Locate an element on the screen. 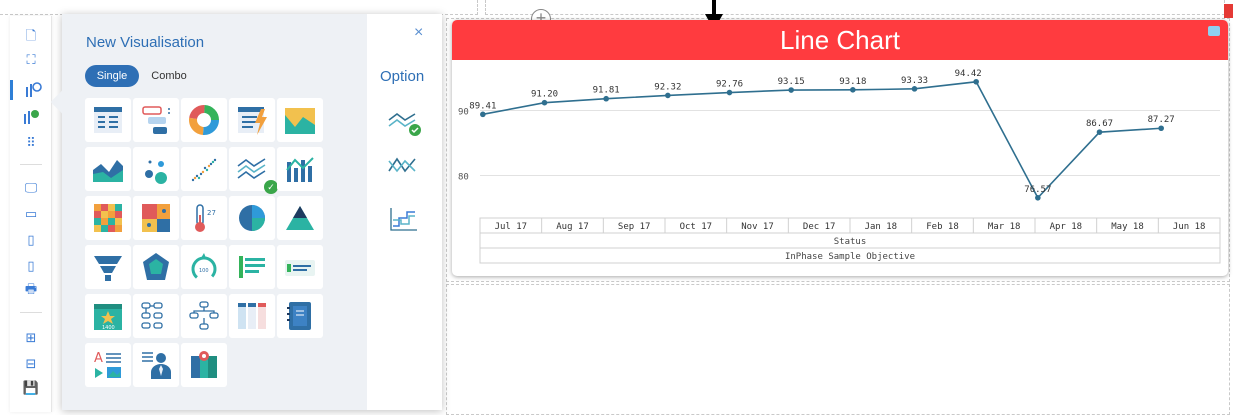 The image size is (1233, 415). bubble-vis-tile is located at coordinates (156, 169).